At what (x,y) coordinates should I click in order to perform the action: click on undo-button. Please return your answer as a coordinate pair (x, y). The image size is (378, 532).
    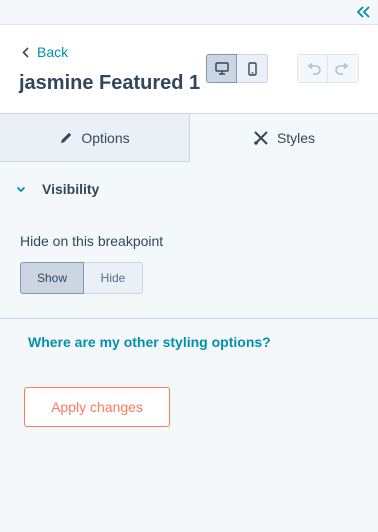
    Looking at the image, I should click on (312, 68).